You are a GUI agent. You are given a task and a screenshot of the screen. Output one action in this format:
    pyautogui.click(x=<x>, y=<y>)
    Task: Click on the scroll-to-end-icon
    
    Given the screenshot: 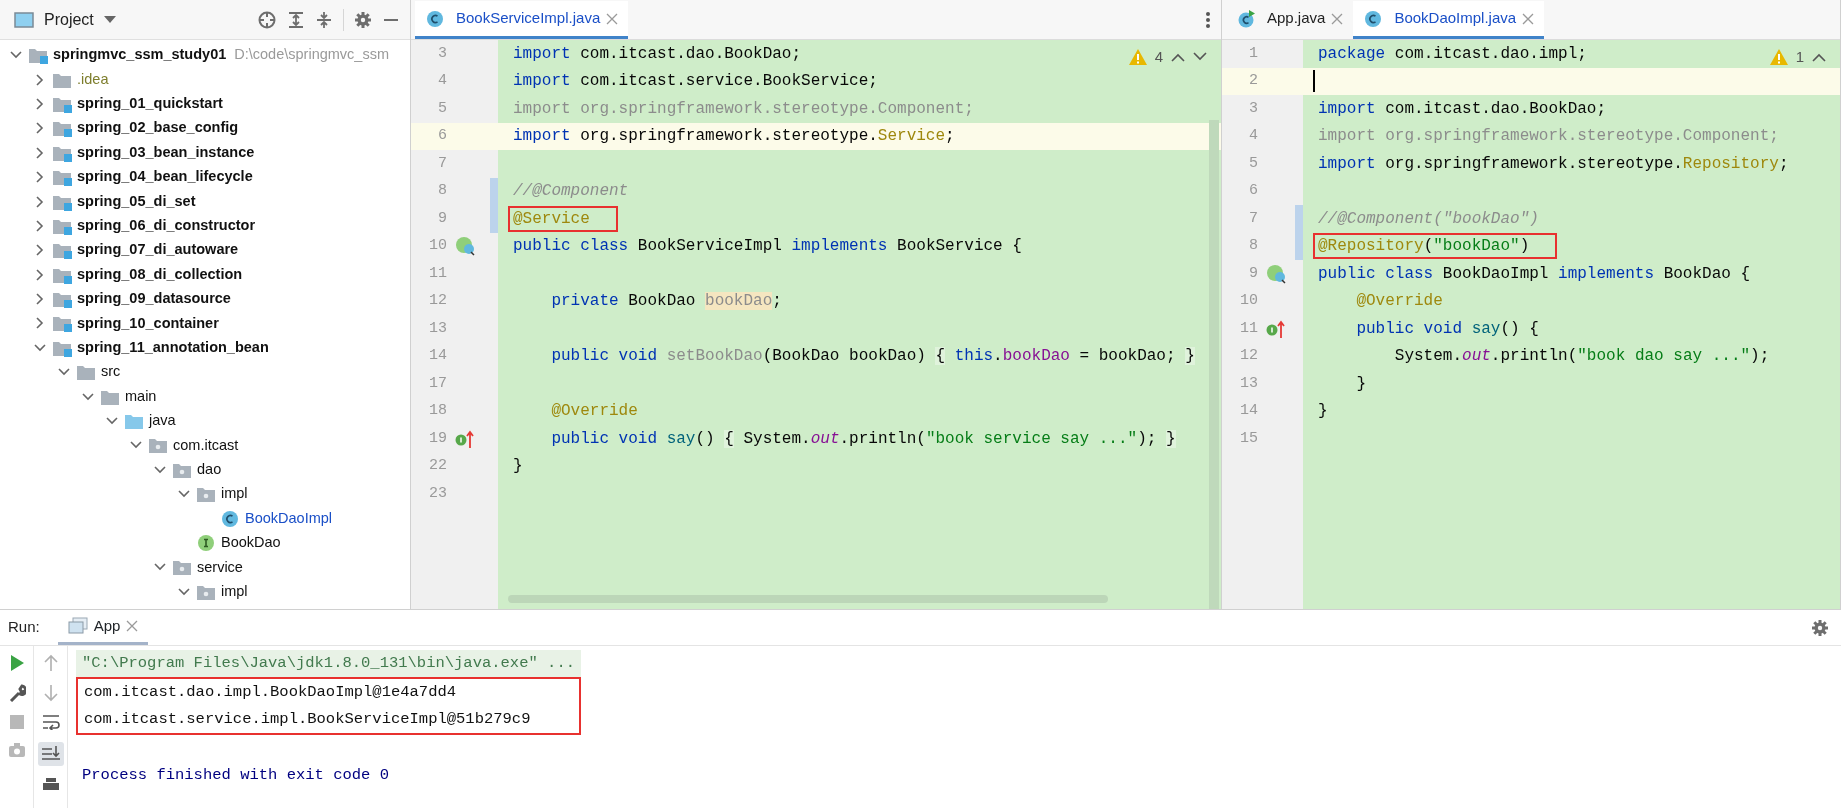 What is the action you would take?
    pyautogui.click(x=50, y=754)
    